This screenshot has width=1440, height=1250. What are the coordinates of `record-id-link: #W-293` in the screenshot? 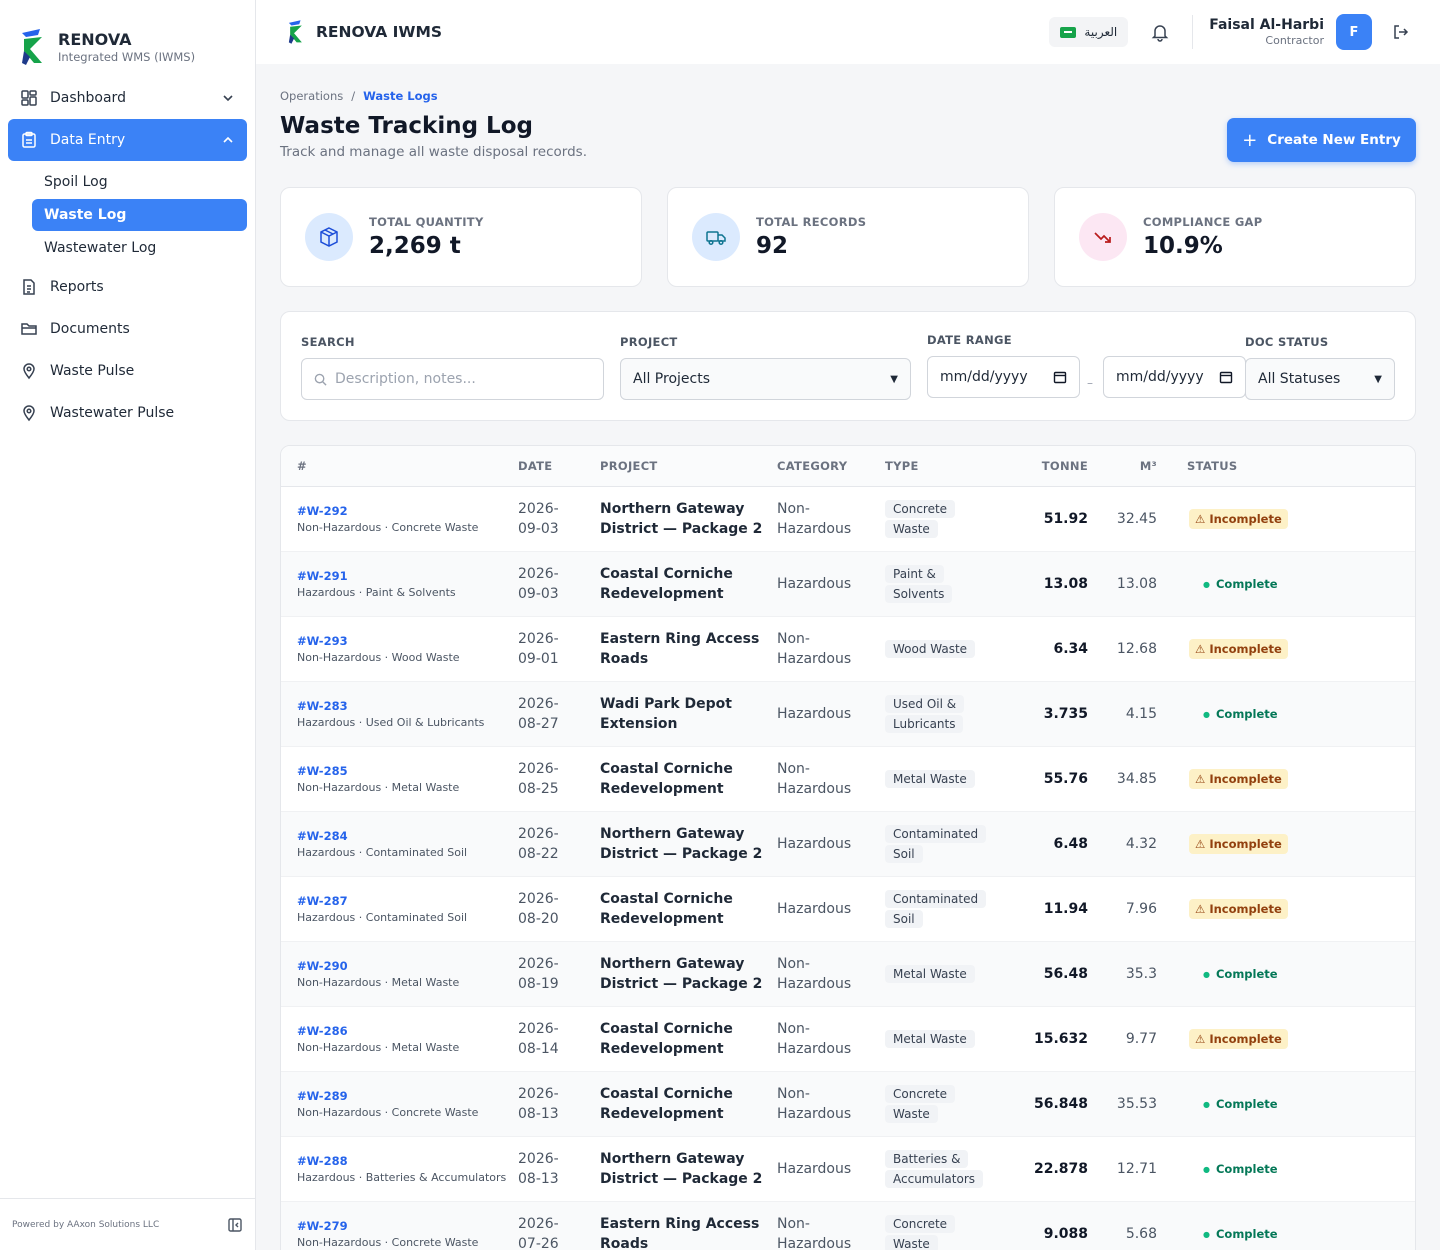 It's located at (407, 641).